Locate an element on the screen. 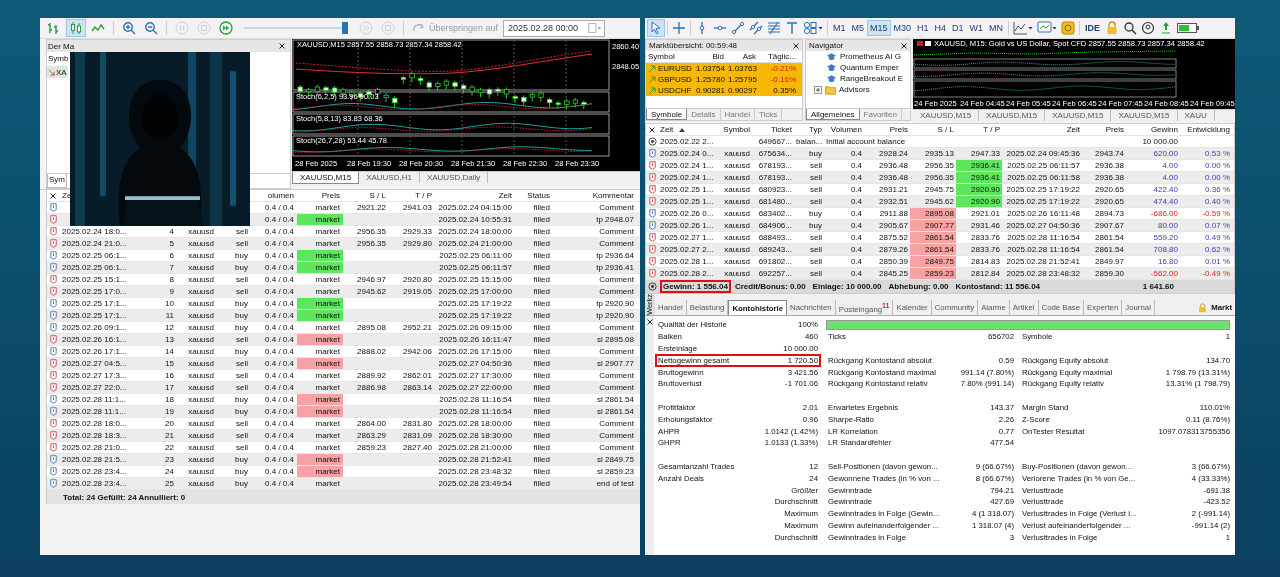 The image size is (1280, 577). panel-tab: Details is located at coordinates (704, 114).